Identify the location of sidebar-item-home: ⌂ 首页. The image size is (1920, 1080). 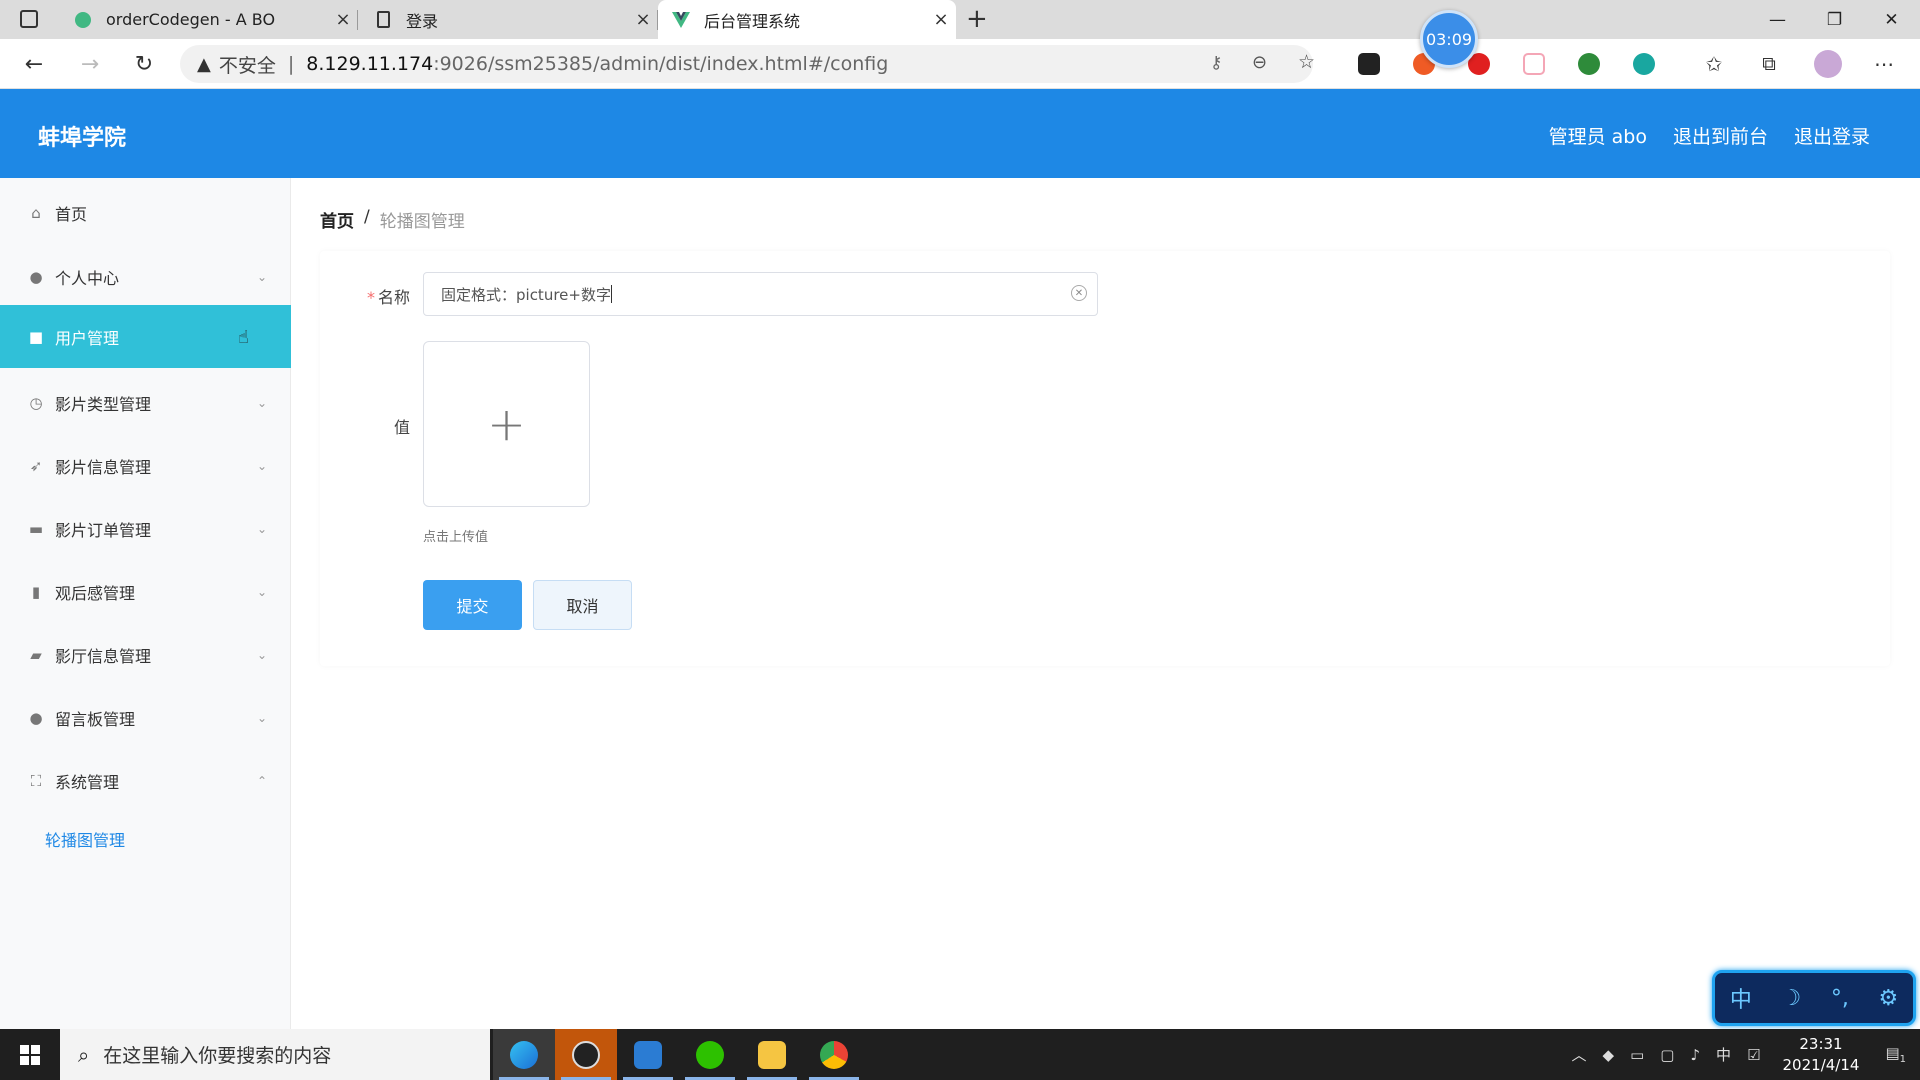
(145, 212).